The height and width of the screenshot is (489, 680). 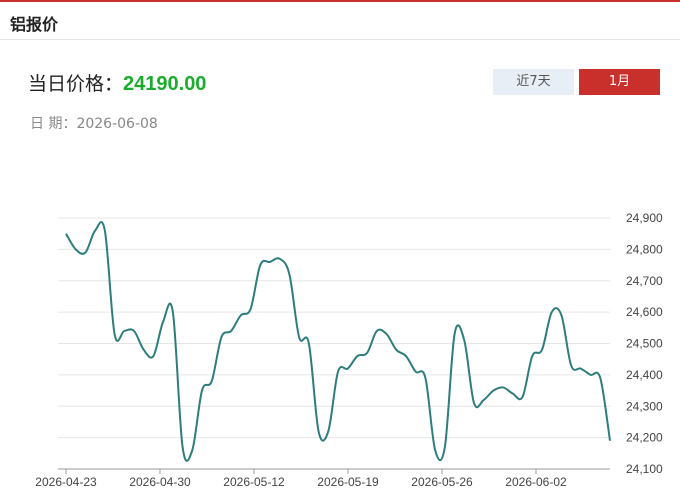 What do you see at coordinates (442, 482) in the screenshot?
I see `x-tick-label: 2026-05-26` at bounding box center [442, 482].